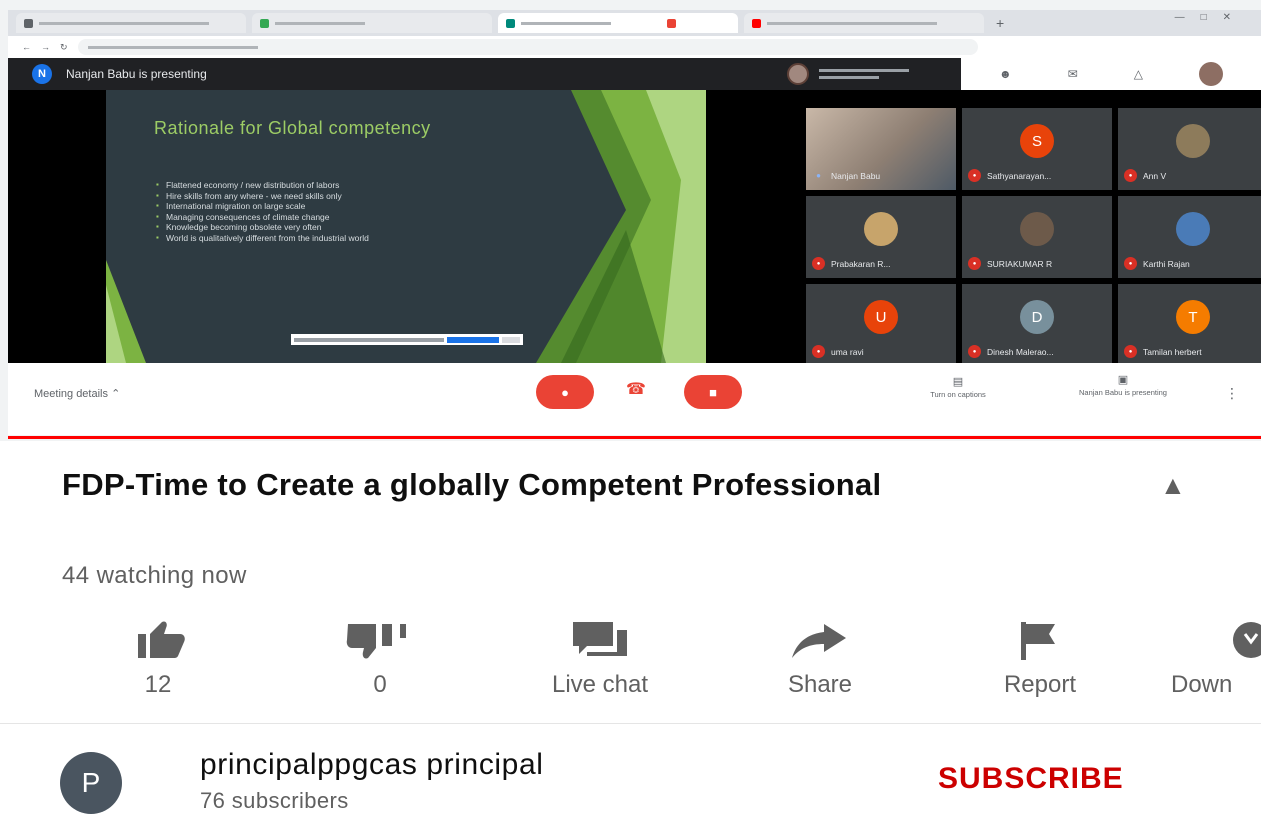  Describe the element at coordinates (1037, 317) in the screenshot. I see `participant-avatar: D` at that location.